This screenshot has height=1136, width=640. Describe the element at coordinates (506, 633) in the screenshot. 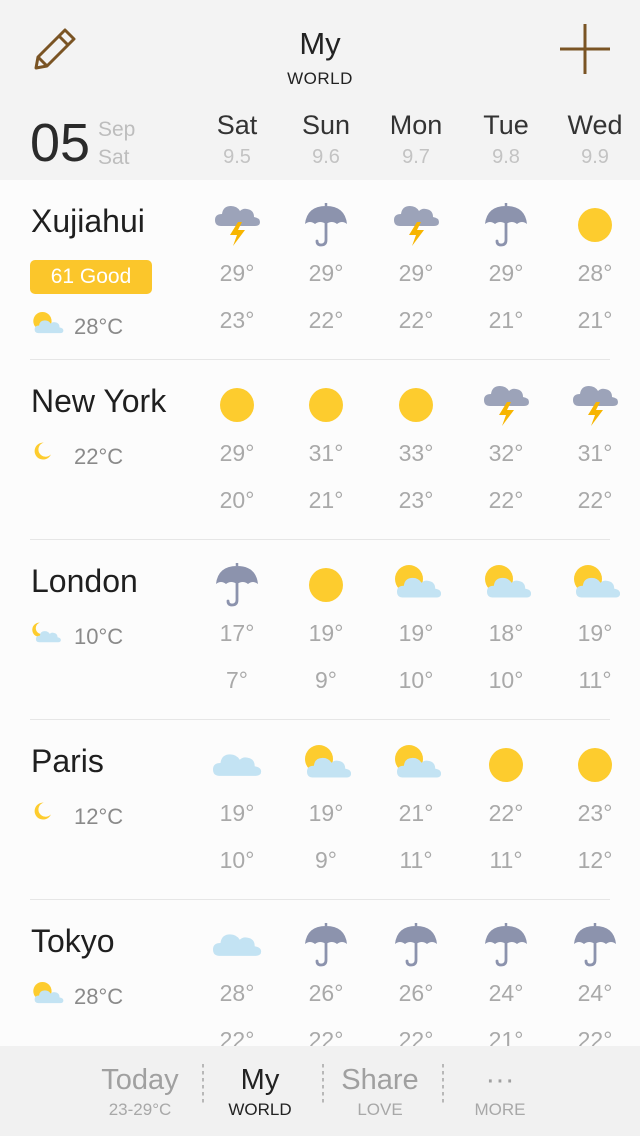

I see `forecast-high: 18°` at that location.